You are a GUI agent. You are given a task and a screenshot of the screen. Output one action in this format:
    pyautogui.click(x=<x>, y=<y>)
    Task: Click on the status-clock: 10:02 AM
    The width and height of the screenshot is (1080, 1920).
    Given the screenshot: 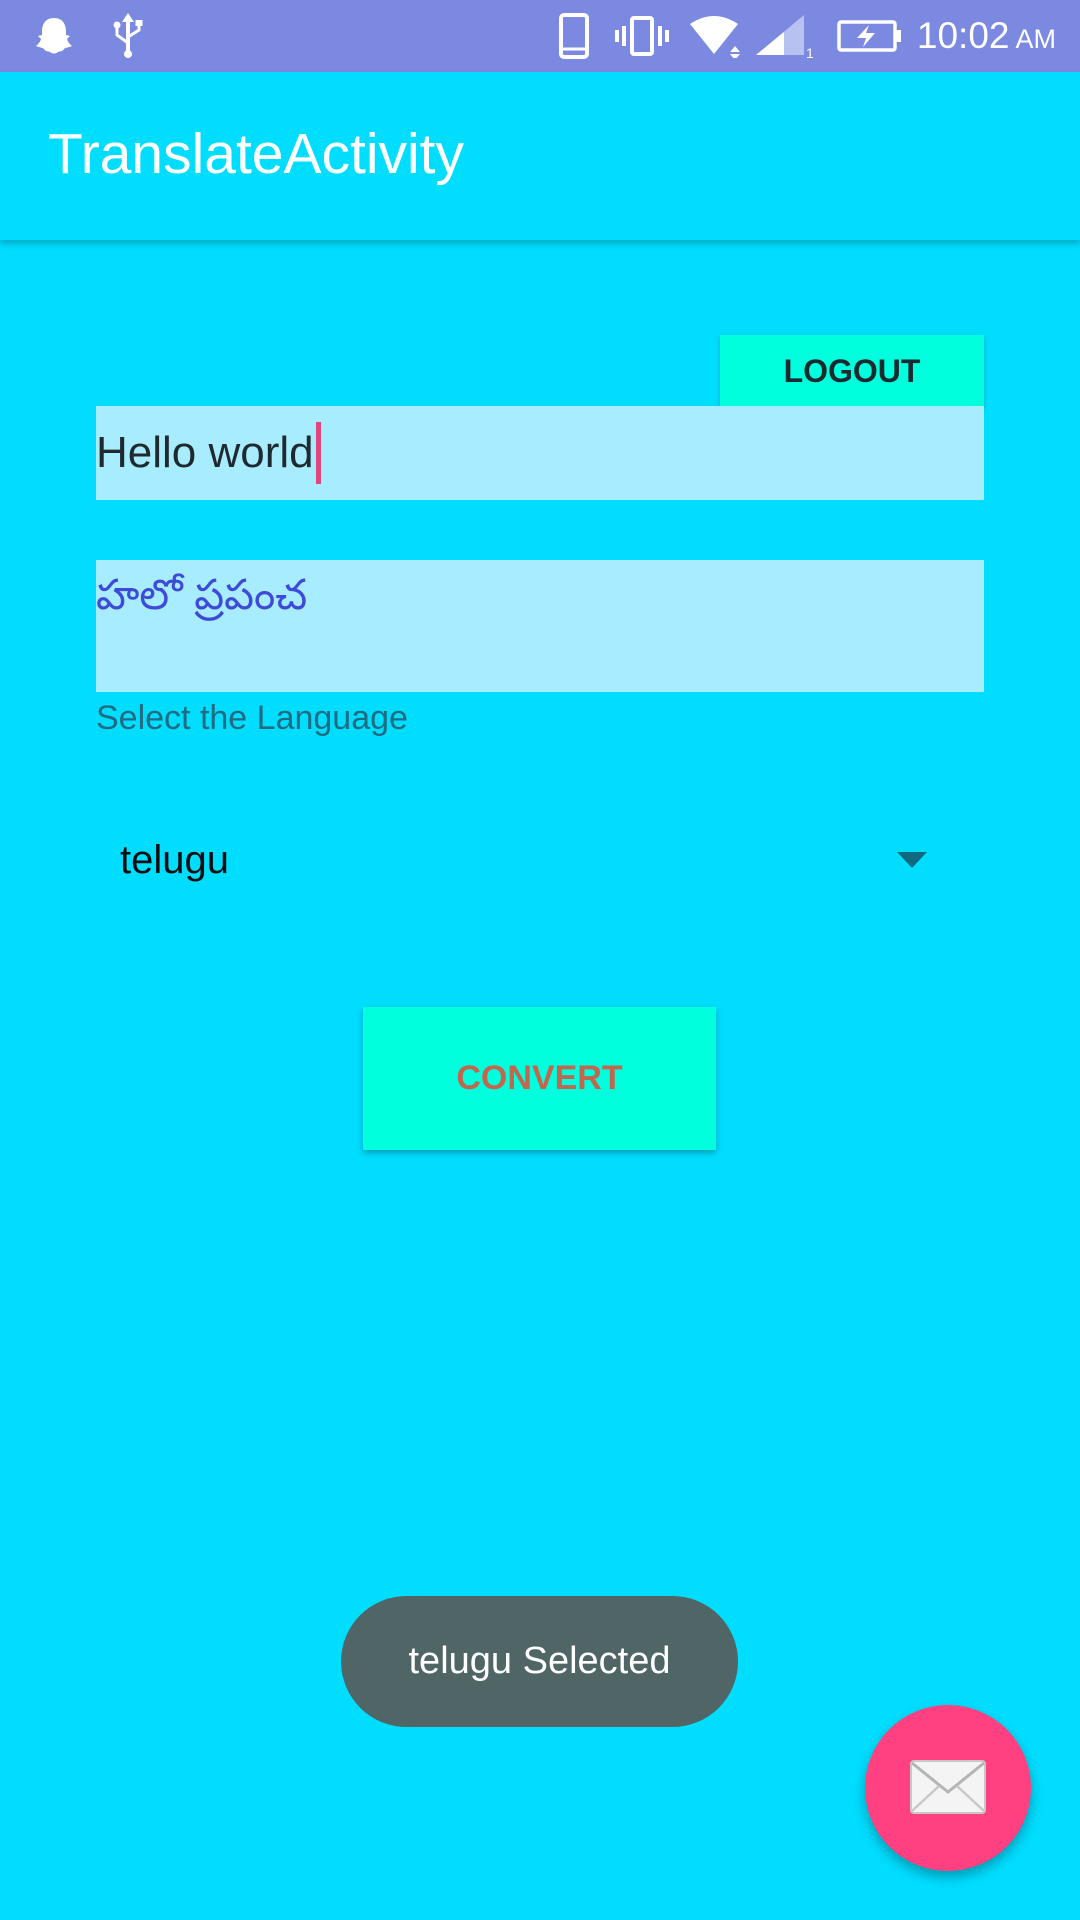 What is the action you would take?
    pyautogui.click(x=986, y=36)
    